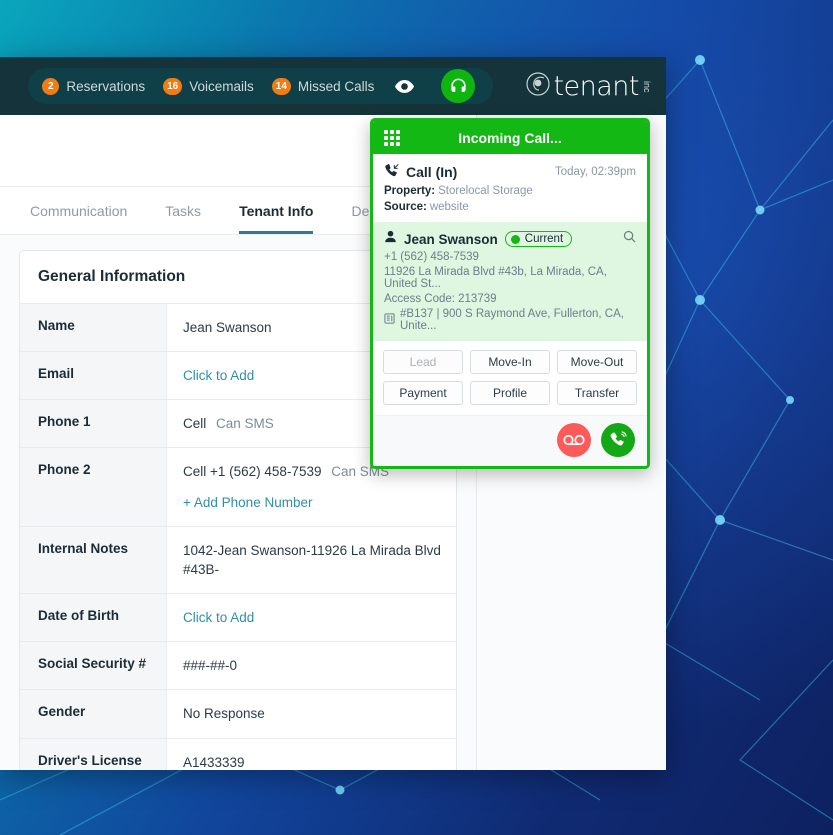 Image resolution: width=833 pixels, height=835 pixels. I want to click on row-label-phone-1: Phone 1, so click(93, 424).